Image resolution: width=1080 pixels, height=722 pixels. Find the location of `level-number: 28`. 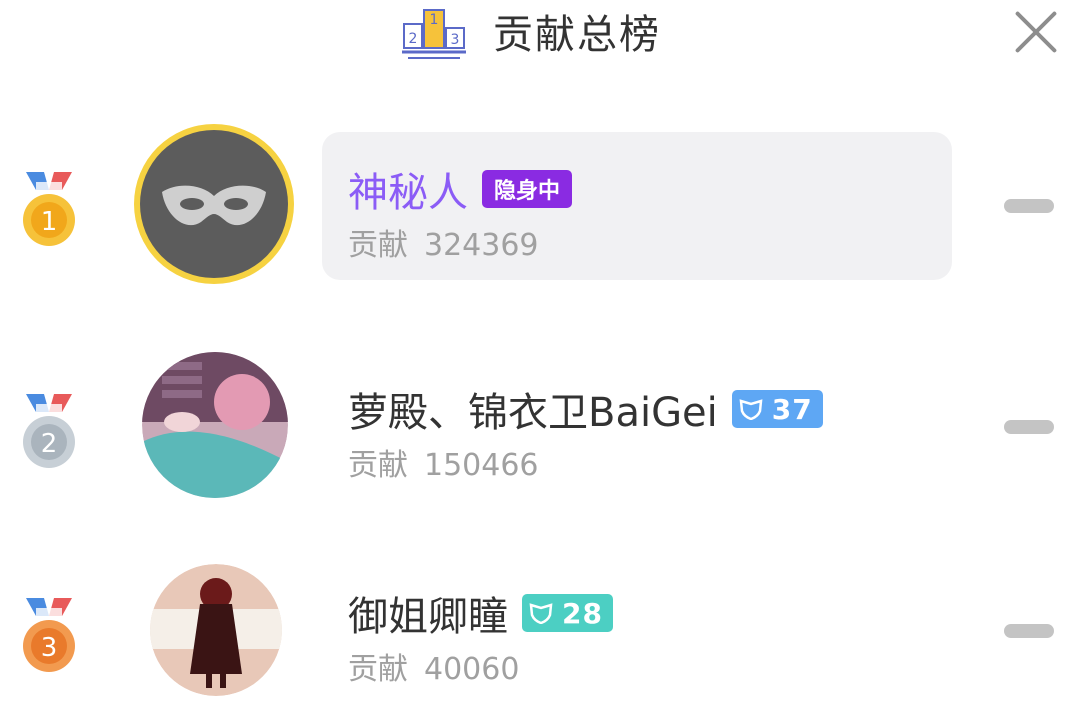

level-number: 28 is located at coordinates (582, 613).